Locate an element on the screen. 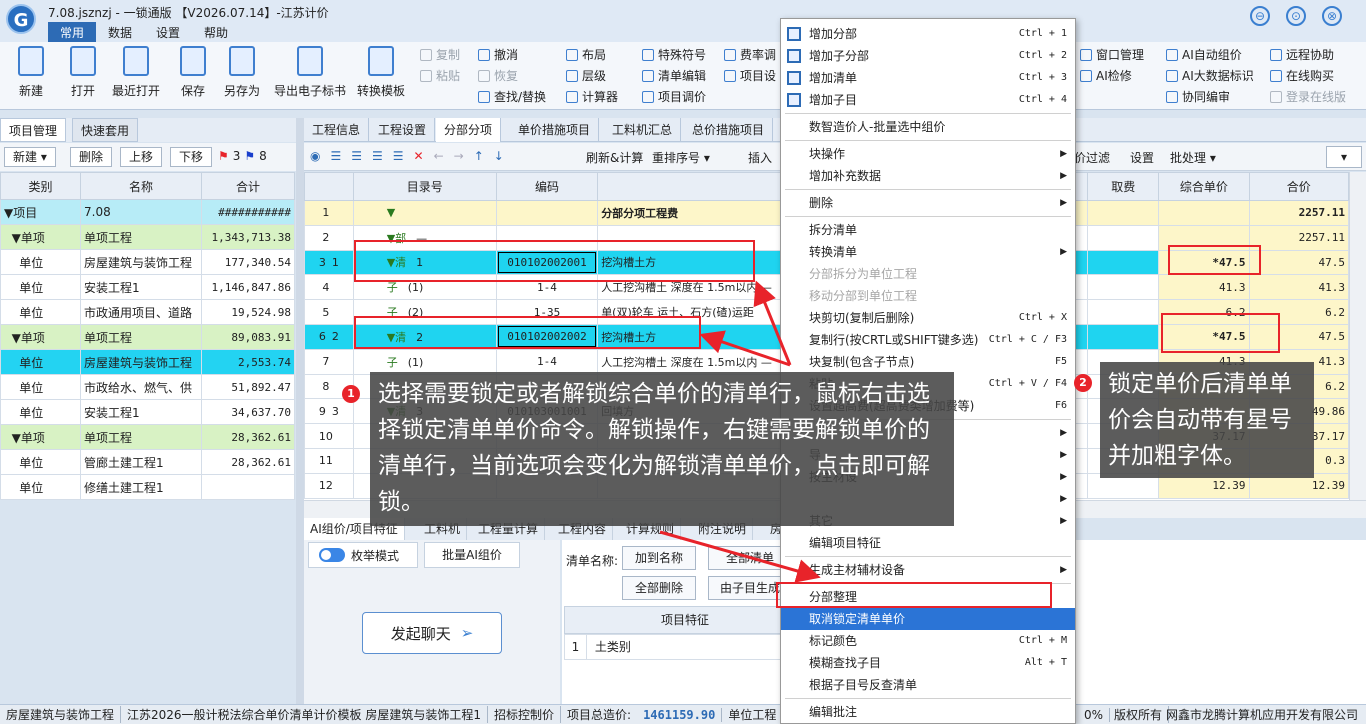 This screenshot has width=1366, height=724. tab-project-settings: 工程设置 is located at coordinates (403, 130).